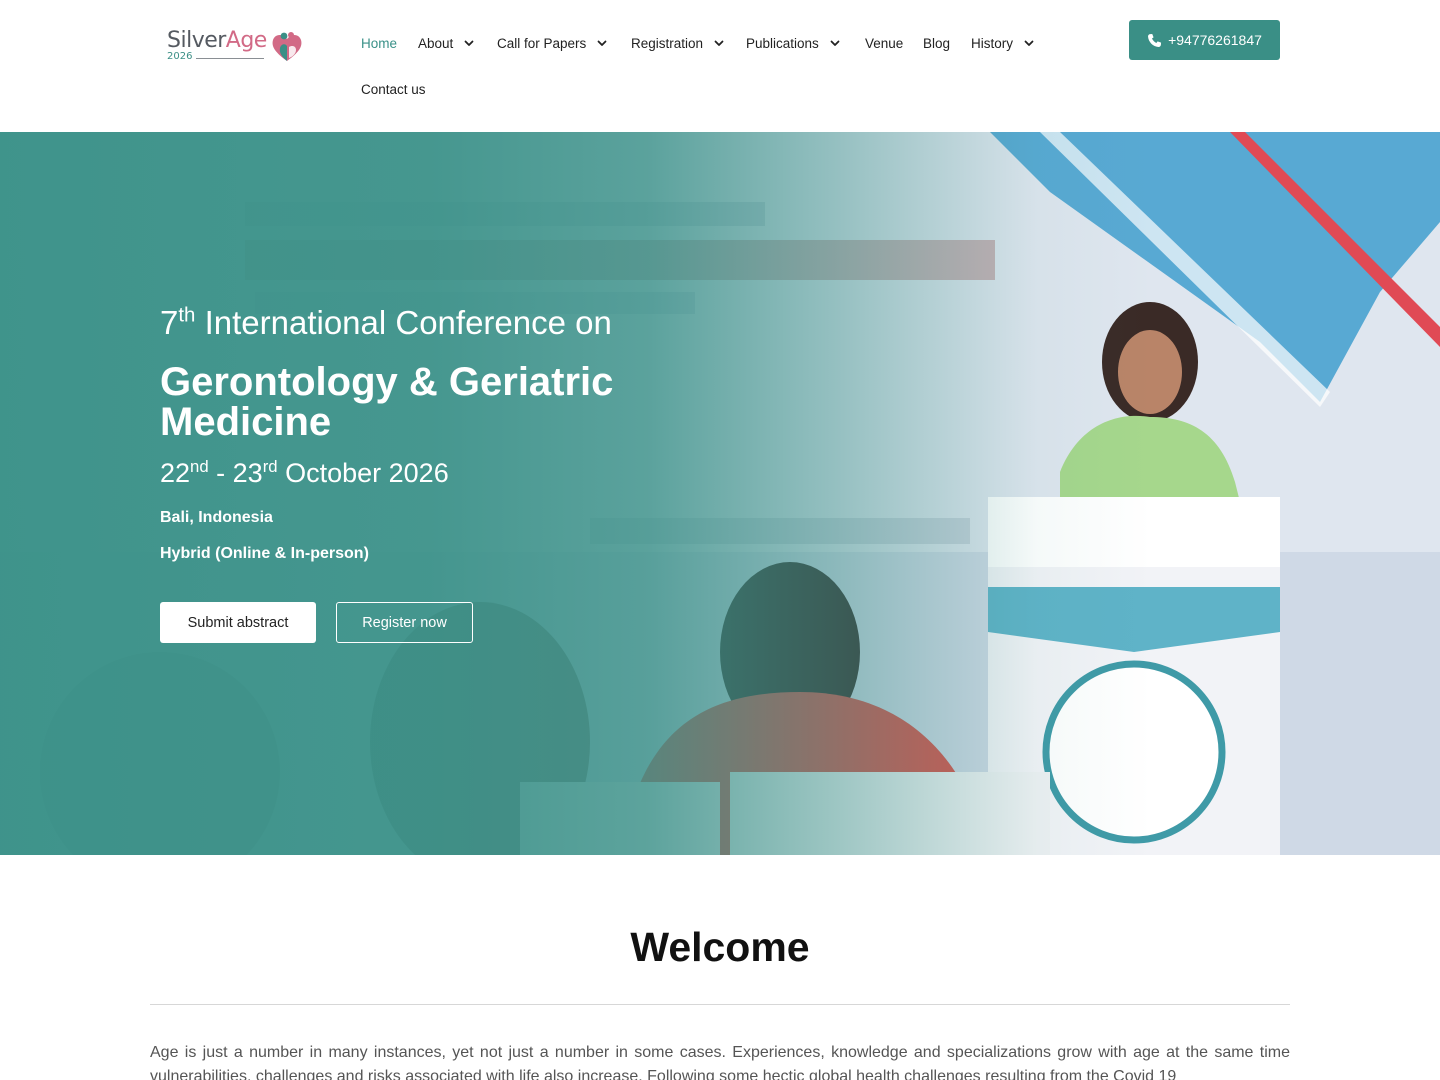 This screenshot has height=1080, width=1440. I want to click on hero-date: 22nd - 23rd October 2026, so click(304, 472).